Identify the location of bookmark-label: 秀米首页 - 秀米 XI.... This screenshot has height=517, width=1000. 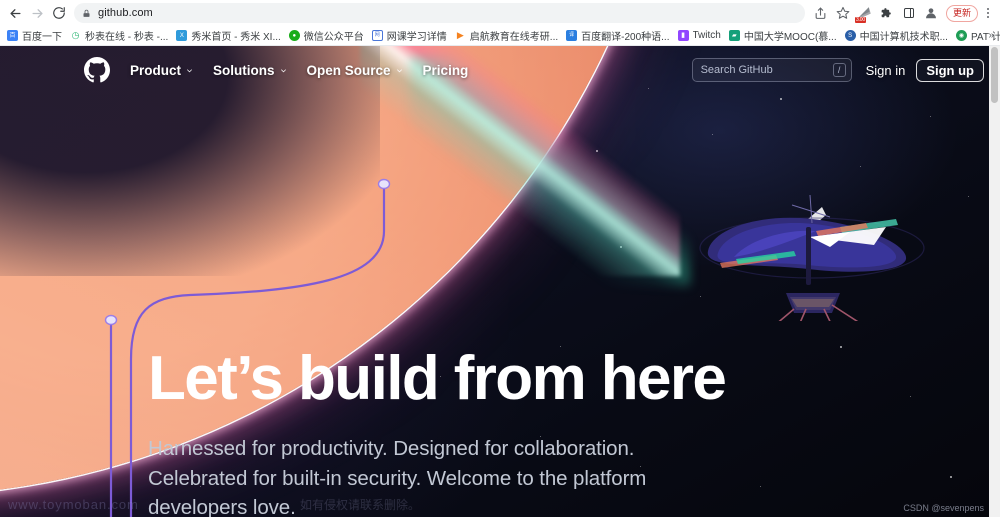
(236, 37).